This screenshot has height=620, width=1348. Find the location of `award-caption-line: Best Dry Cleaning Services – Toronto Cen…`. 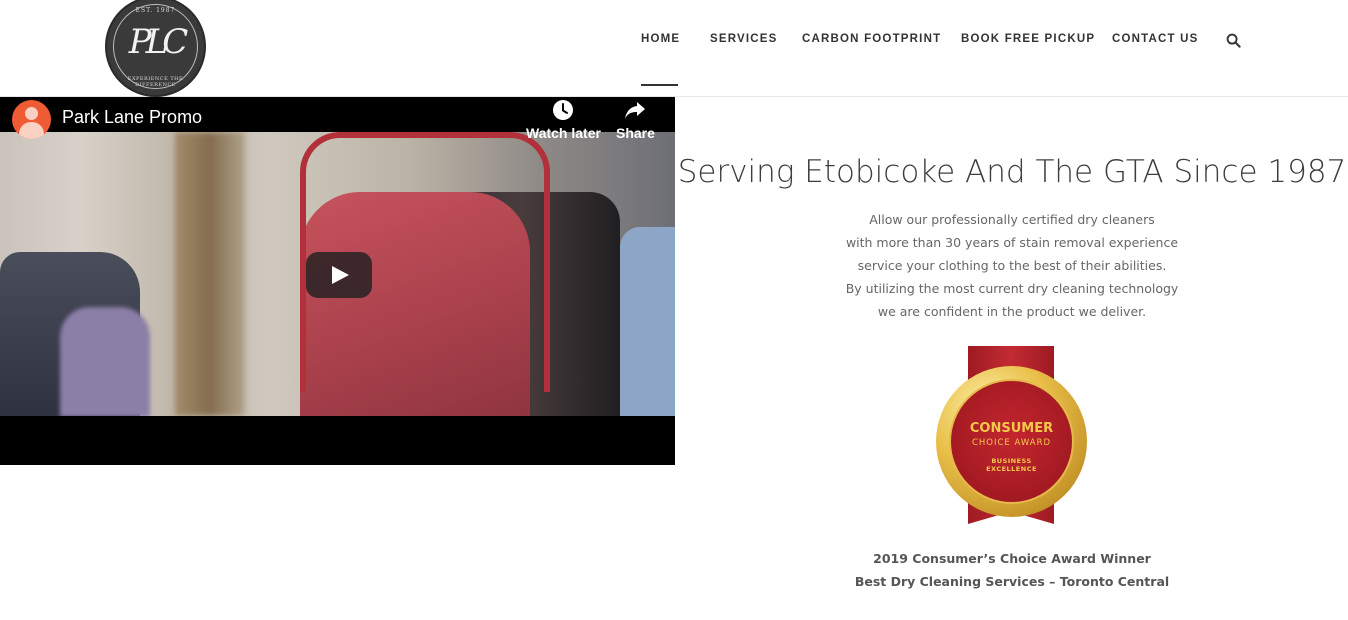

award-caption-line: Best Dry Cleaning Services – Toronto Cen… is located at coordinates (1012, 581).